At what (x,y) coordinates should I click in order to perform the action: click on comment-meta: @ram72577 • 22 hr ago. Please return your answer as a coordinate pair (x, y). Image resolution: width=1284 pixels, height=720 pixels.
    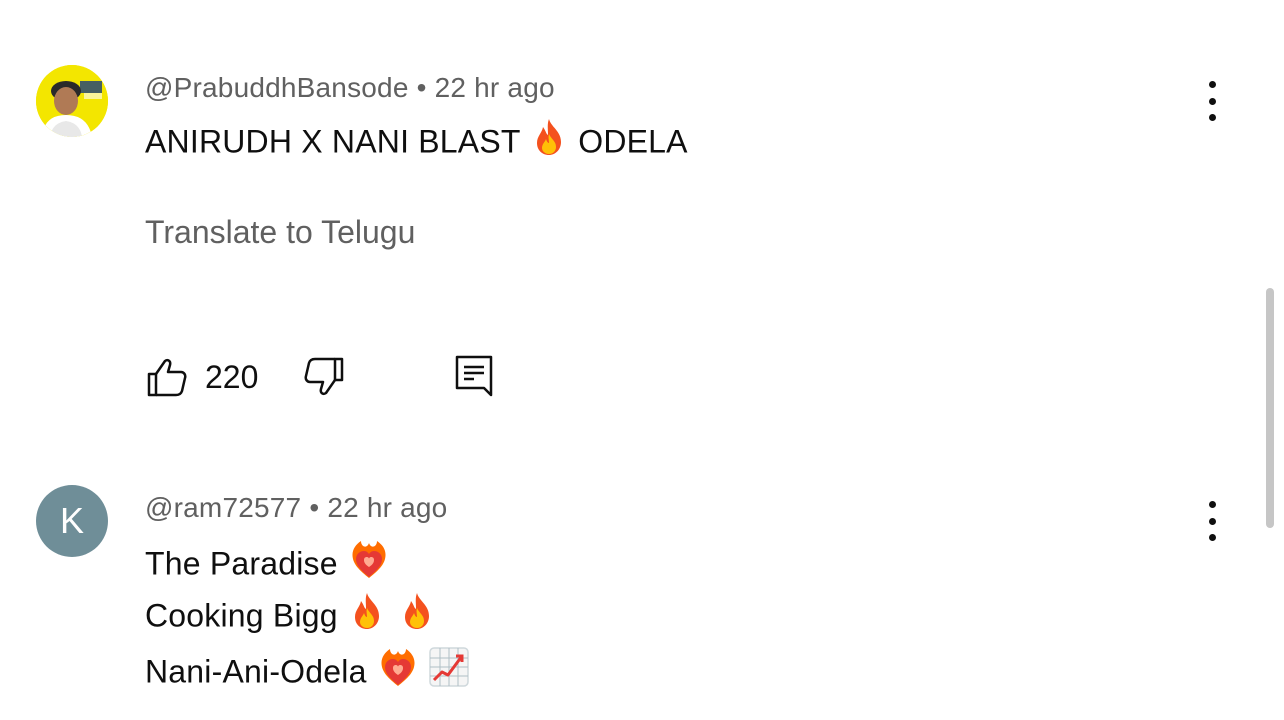
    Looking at the image, I should click on (296, 508).